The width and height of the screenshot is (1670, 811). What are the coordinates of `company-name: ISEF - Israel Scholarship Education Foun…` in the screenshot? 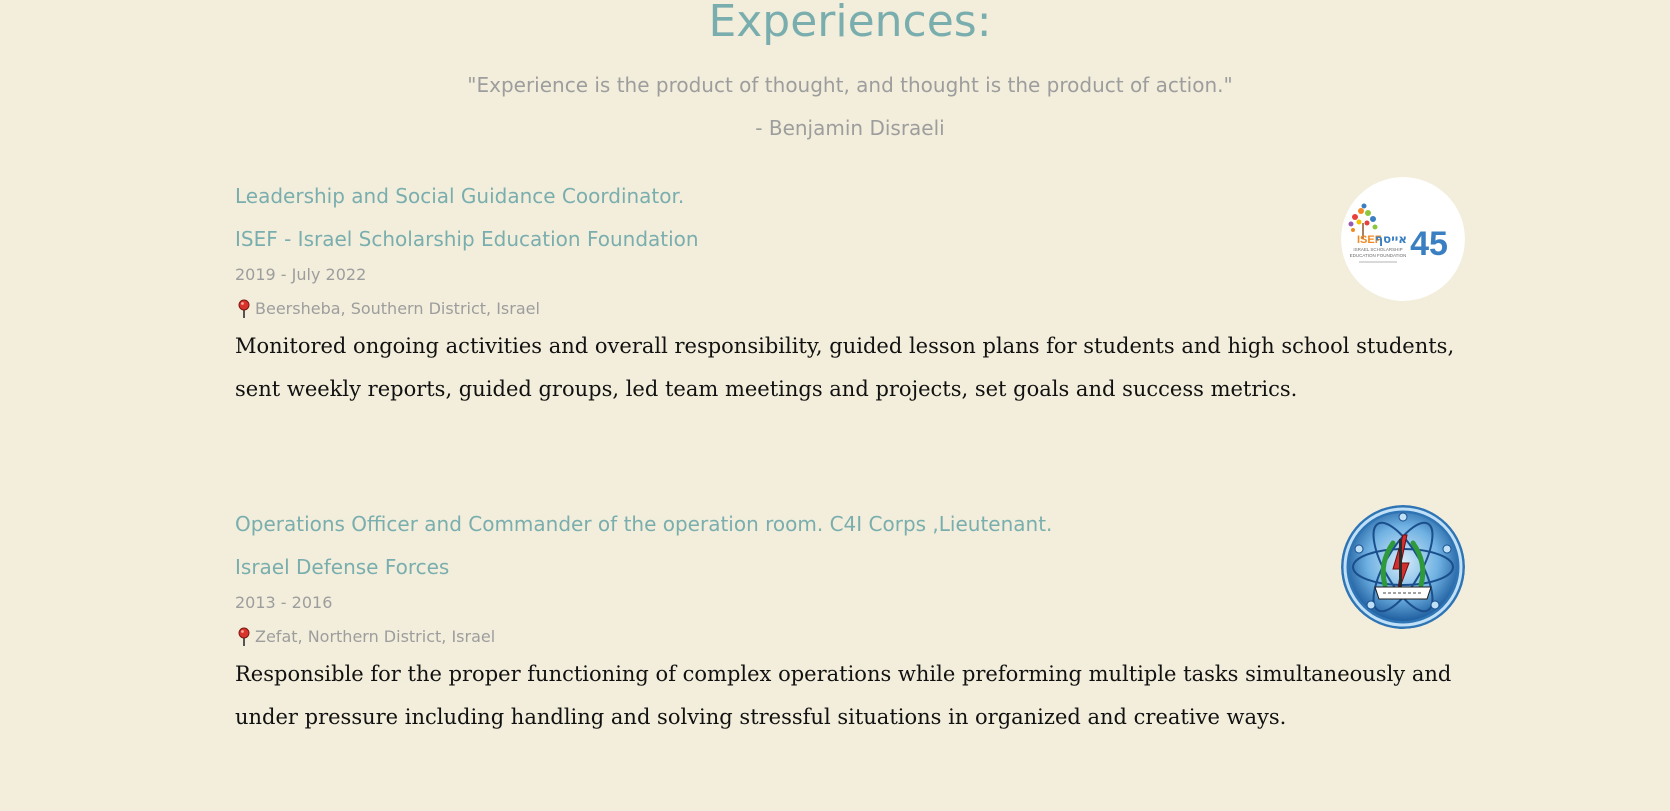 It's located at (467, 239).